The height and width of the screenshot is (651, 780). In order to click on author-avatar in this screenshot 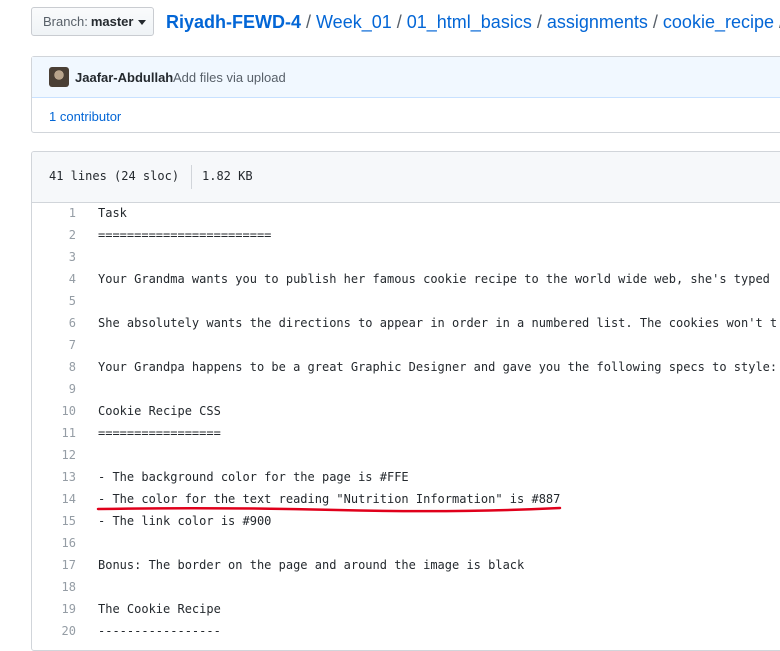, I will do `click(59, 77)`.